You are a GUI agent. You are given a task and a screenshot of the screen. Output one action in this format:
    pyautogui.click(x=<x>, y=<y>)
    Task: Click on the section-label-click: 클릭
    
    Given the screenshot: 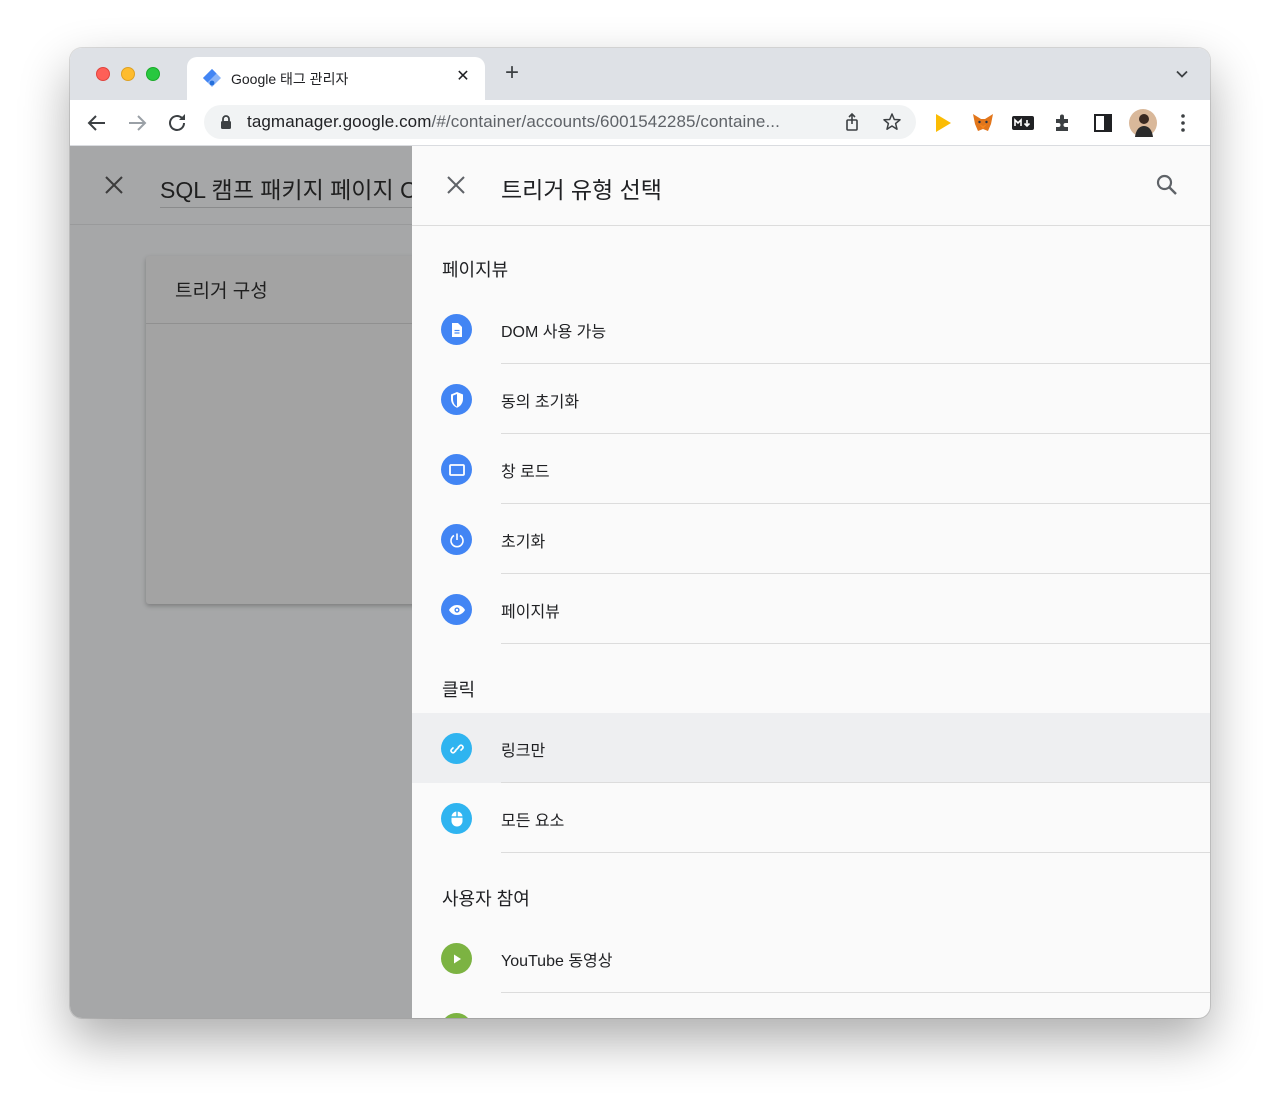 What is the action you would take?
    pyautogui.click(x=459, y=690)
    